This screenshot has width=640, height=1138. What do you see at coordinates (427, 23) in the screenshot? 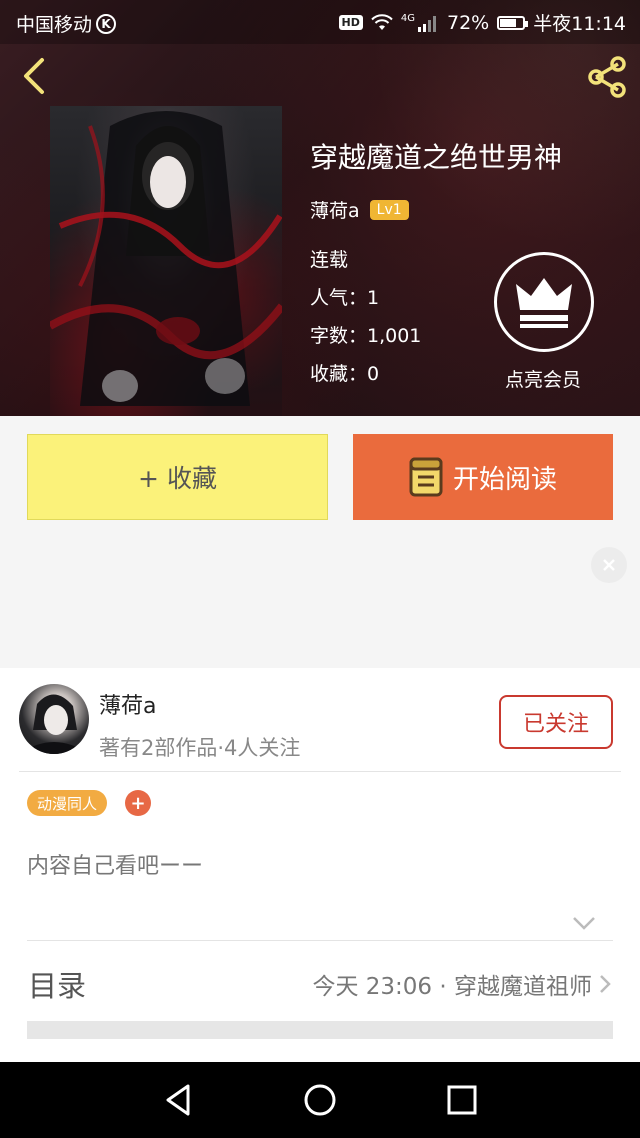
I see `signal-icon` at bounding box center [427, 23].